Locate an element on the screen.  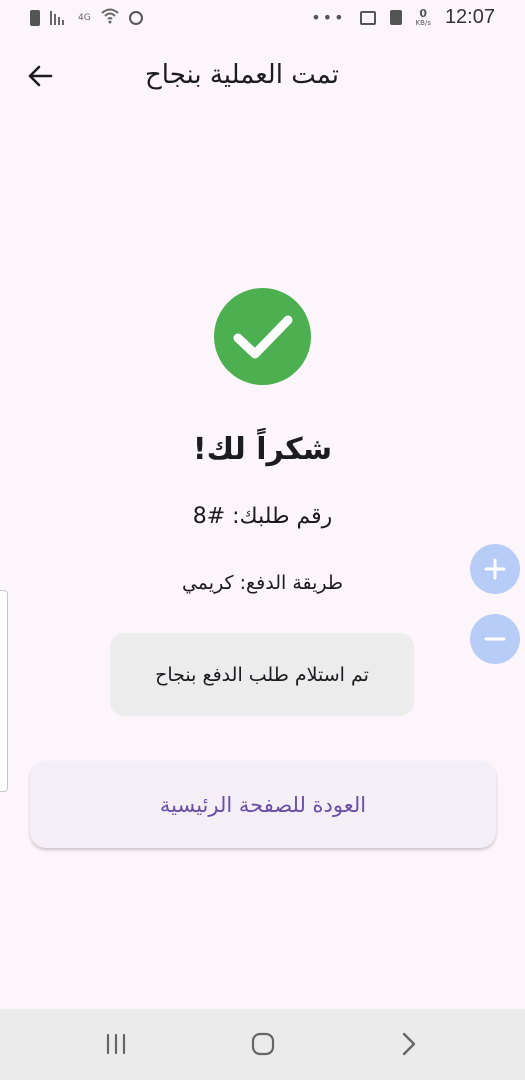
data-speed-unit: KB/s is located at coordinates (423, 23).